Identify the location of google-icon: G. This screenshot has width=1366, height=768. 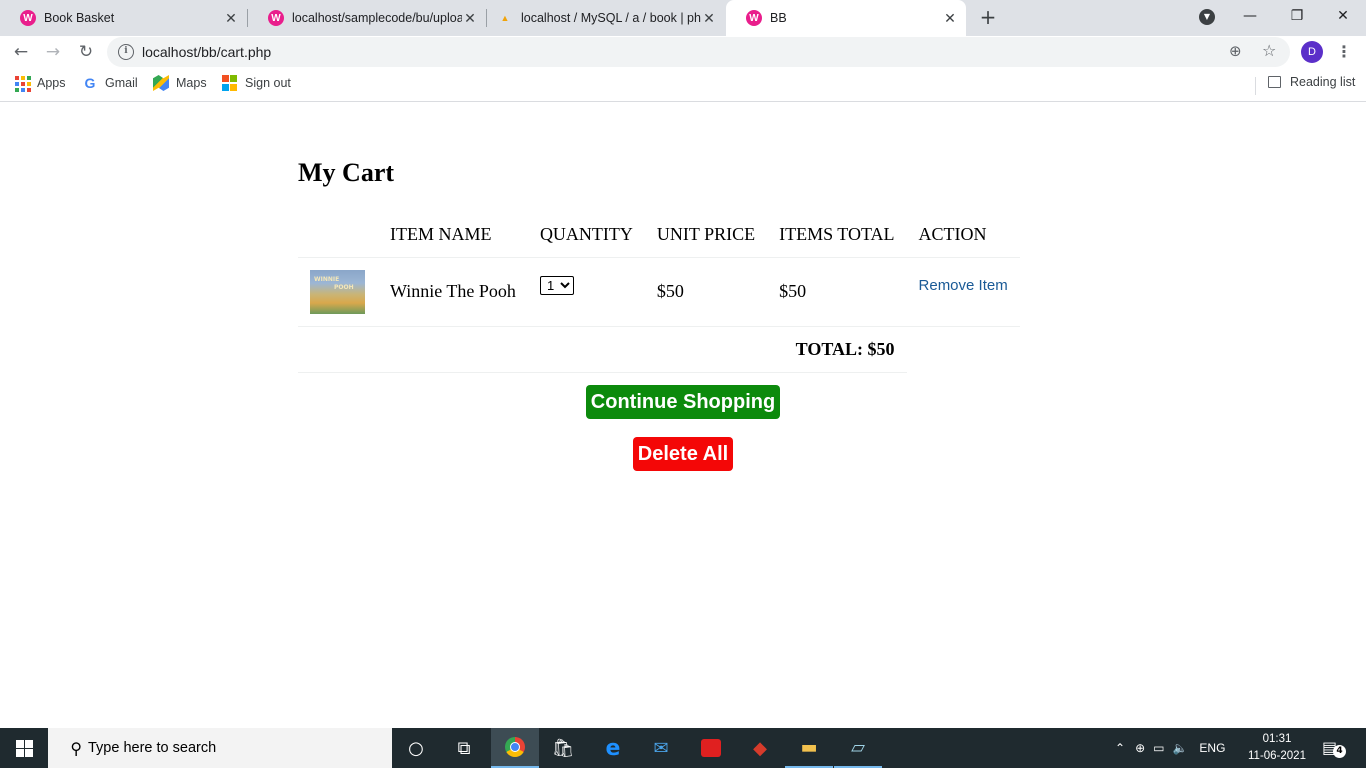
(90, 83).